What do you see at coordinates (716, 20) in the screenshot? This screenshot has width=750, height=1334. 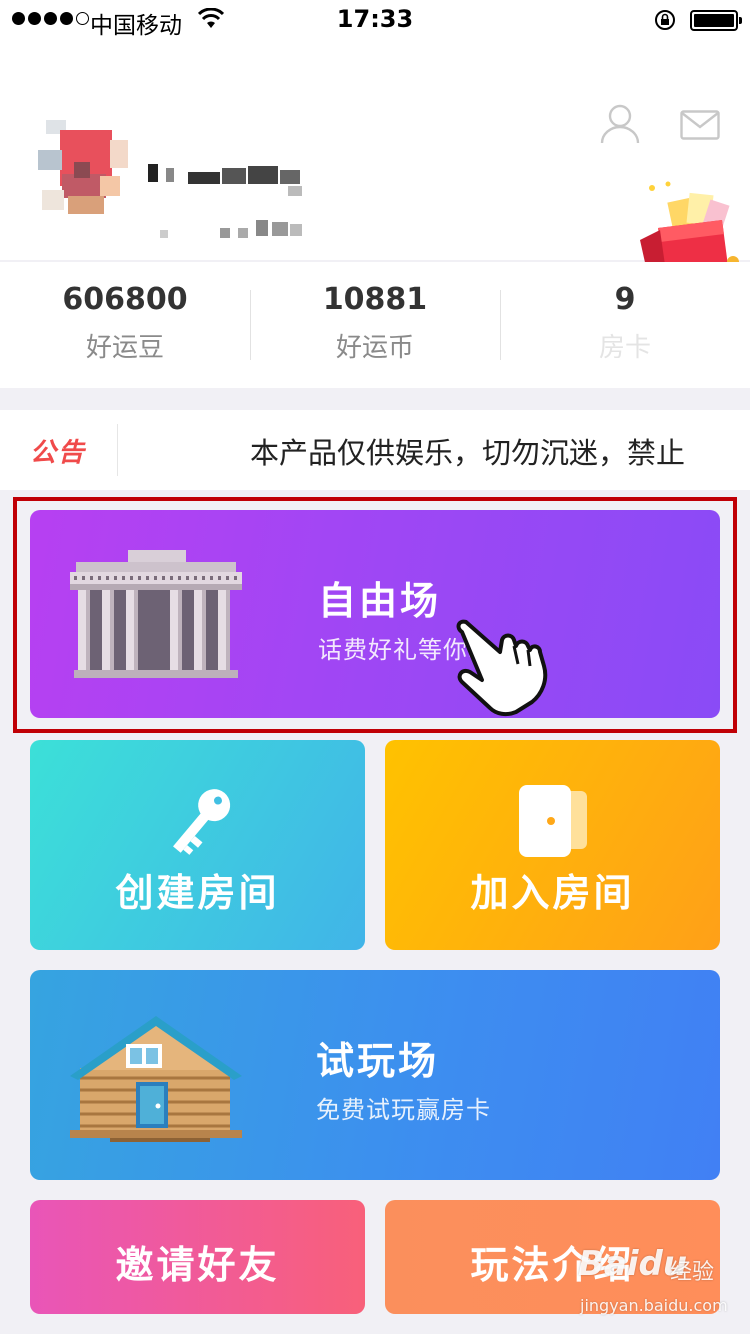 I see `battery-icon` at bounding box center [716, 20].